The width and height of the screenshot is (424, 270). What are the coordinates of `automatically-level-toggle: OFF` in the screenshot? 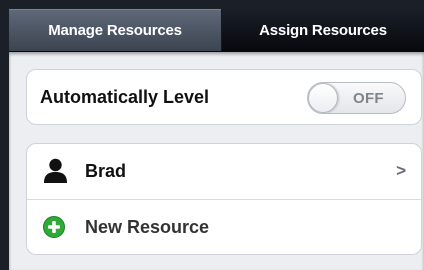 It's located at (356, 98).